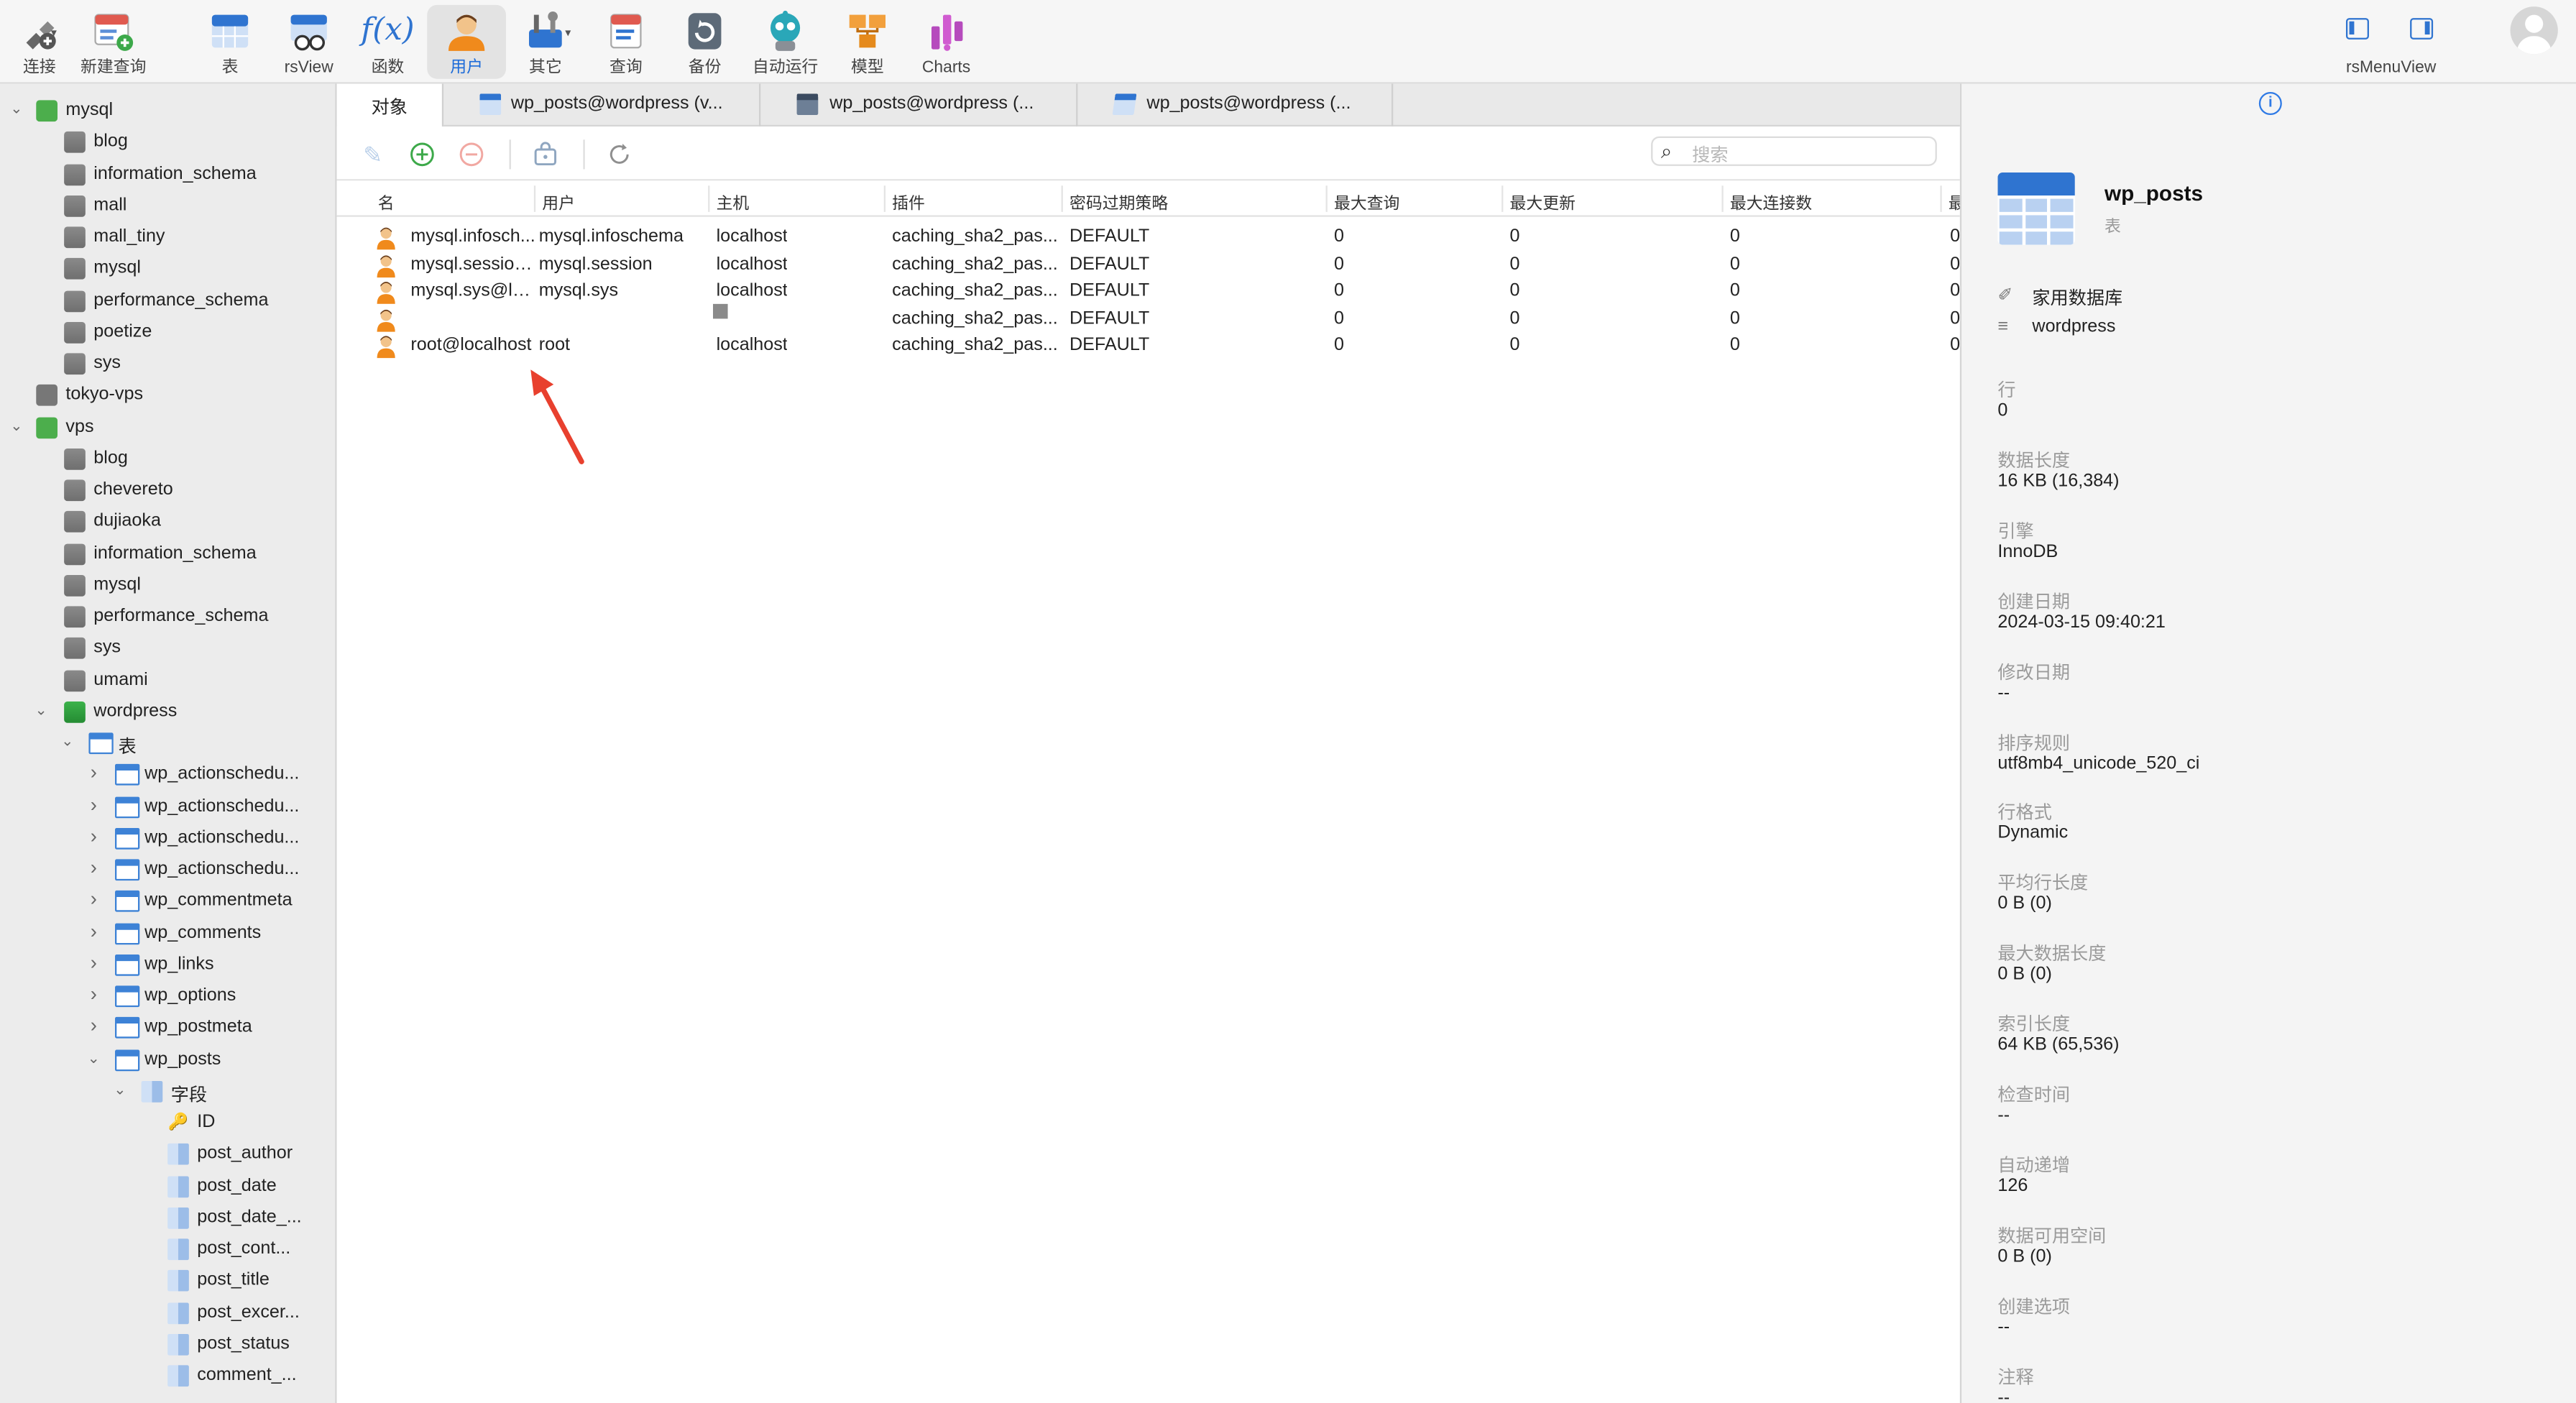 This screenshot has width=2576, height=1403. Describe the element at coordinates (1954, 201) in the screenshot. I see `column-header: 最` at that location.